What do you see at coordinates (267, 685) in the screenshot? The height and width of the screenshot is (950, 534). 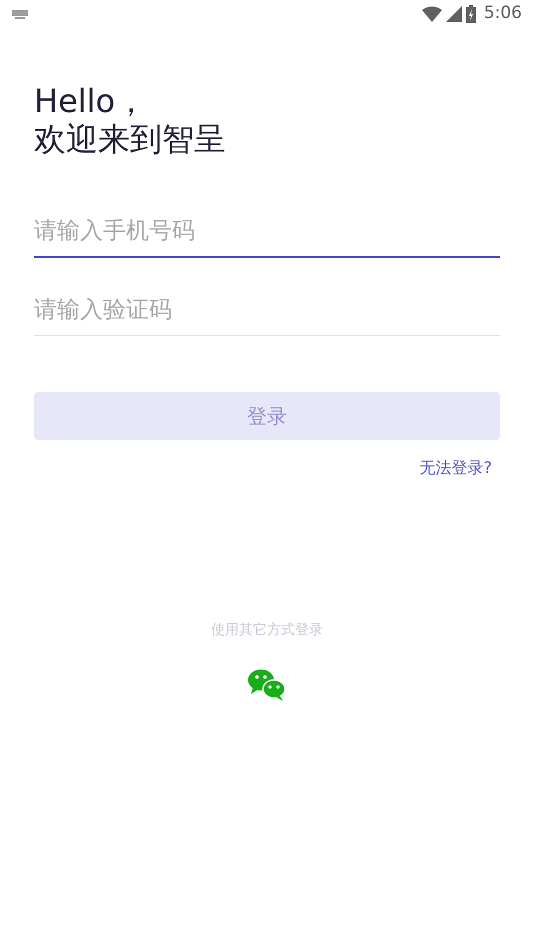 I see `wechat-icon` at bounding box center [267, 685].